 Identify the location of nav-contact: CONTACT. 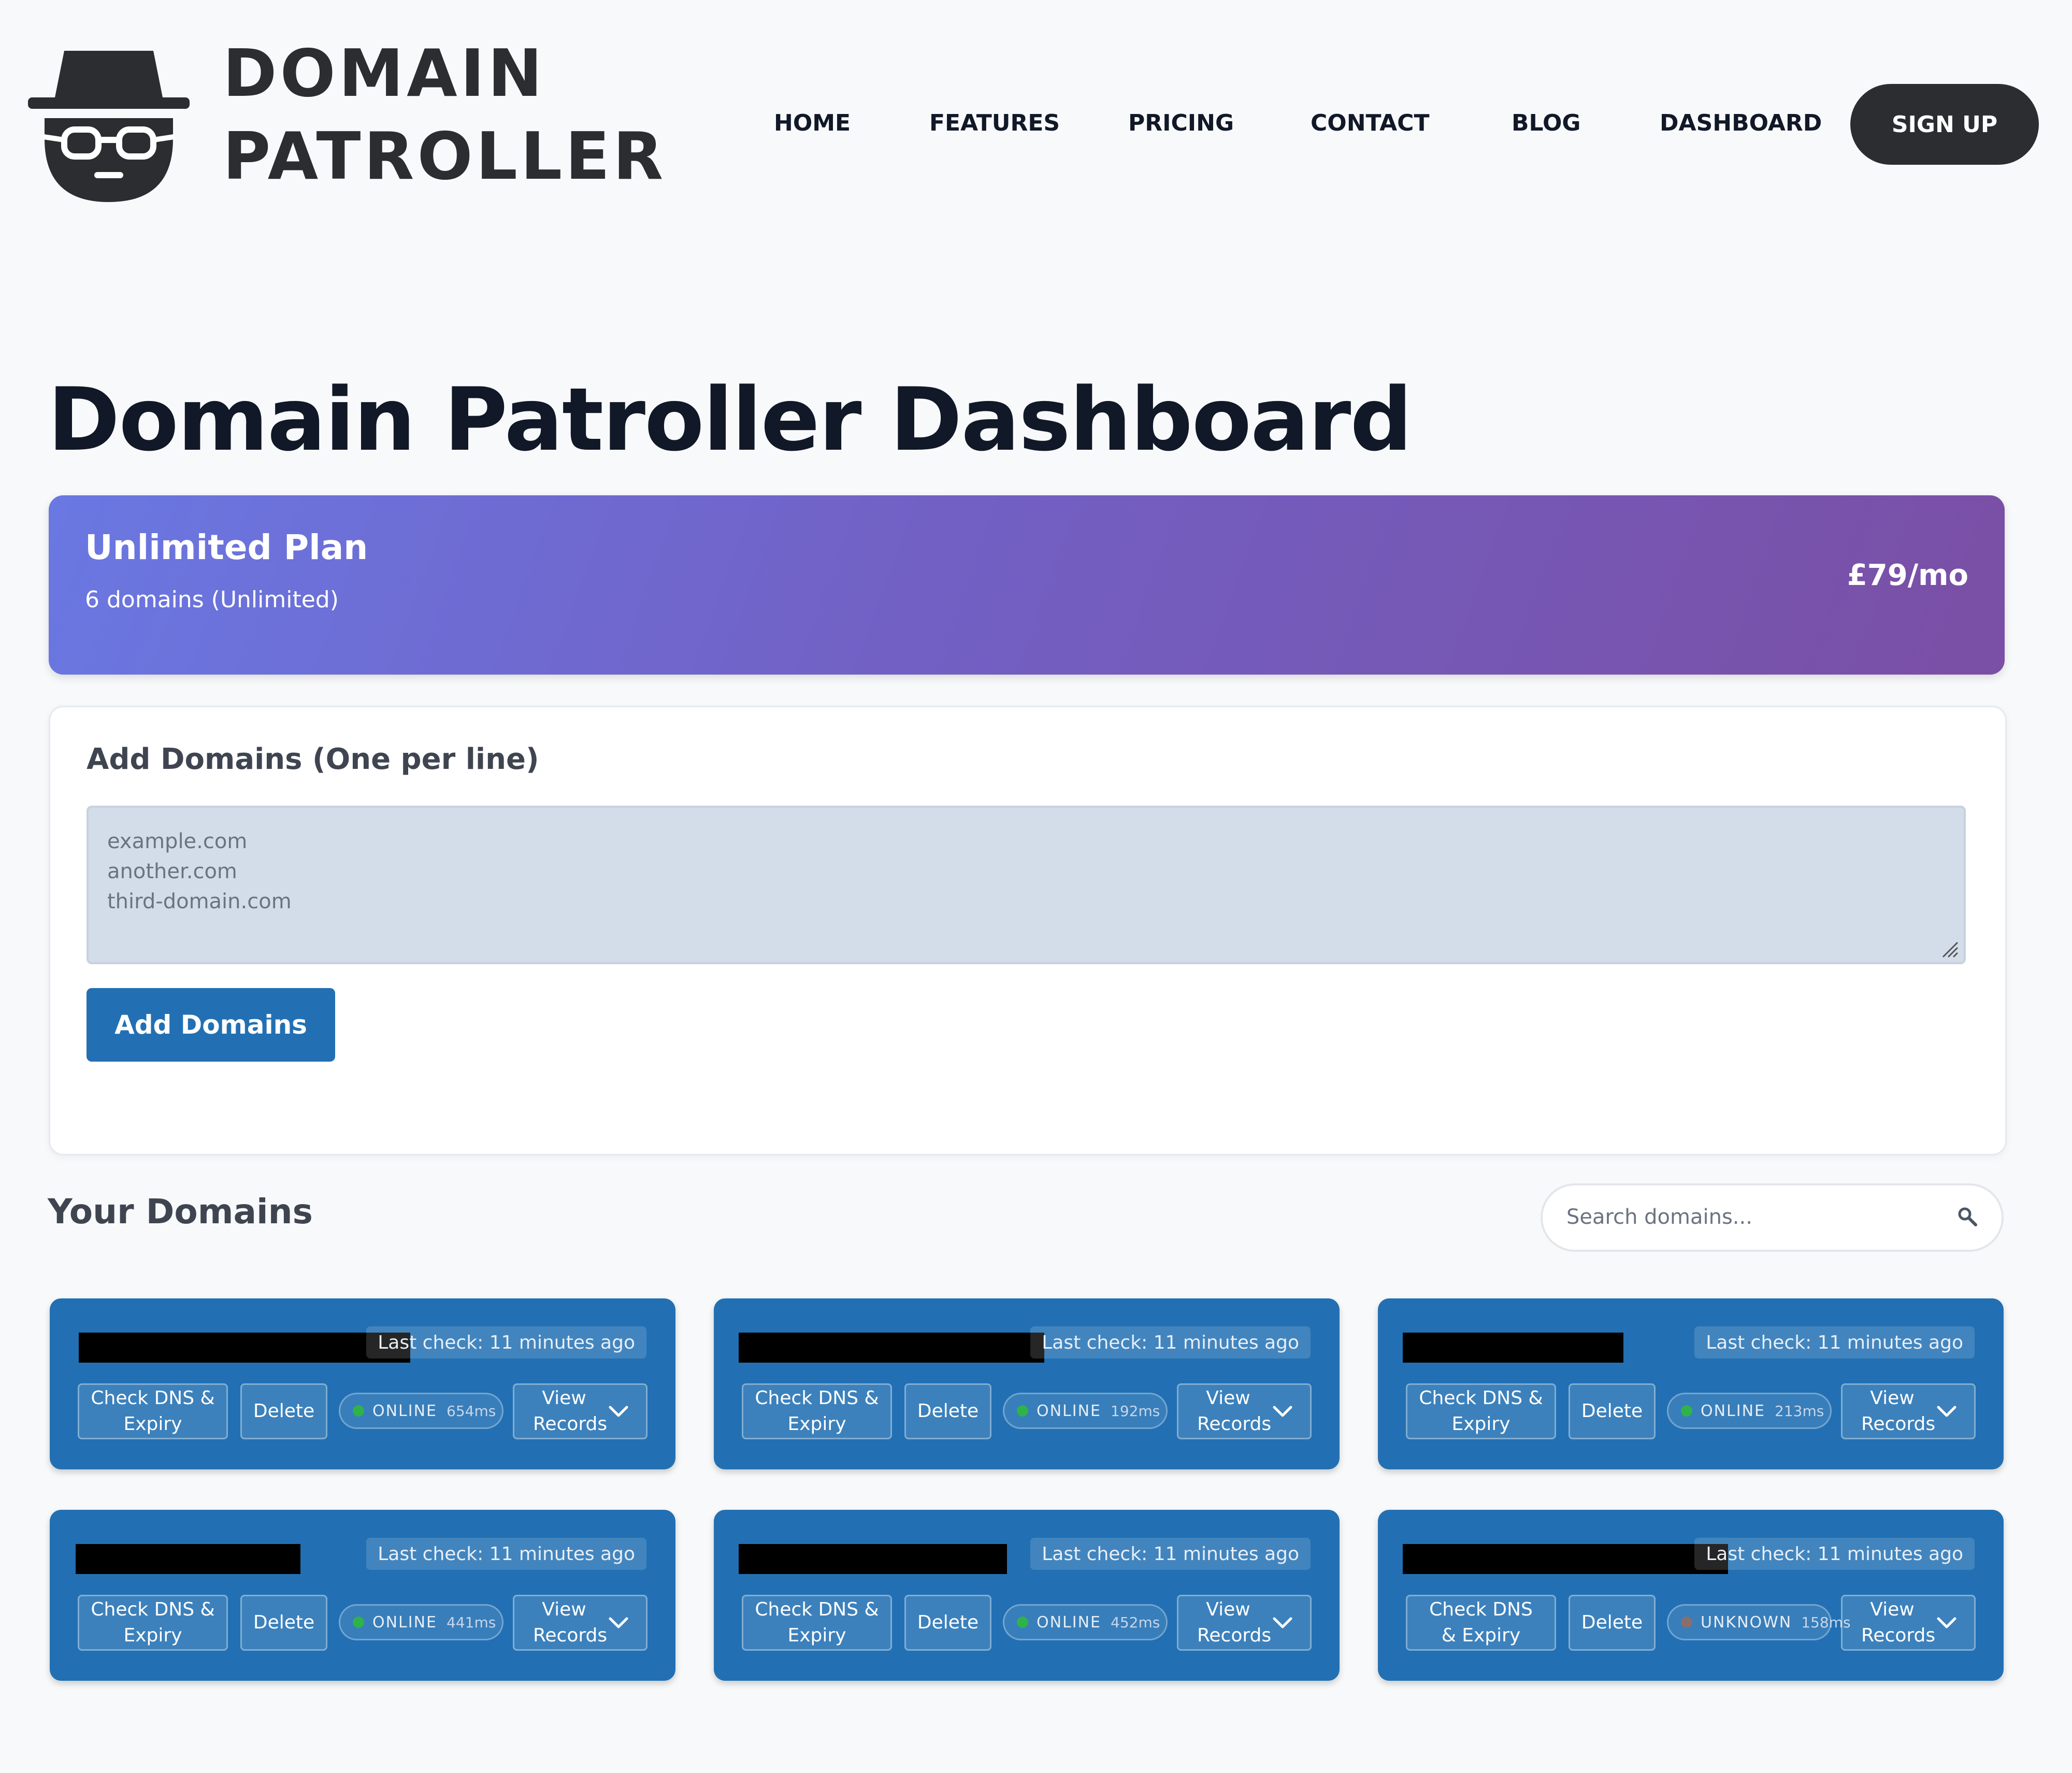
(1370, 123).